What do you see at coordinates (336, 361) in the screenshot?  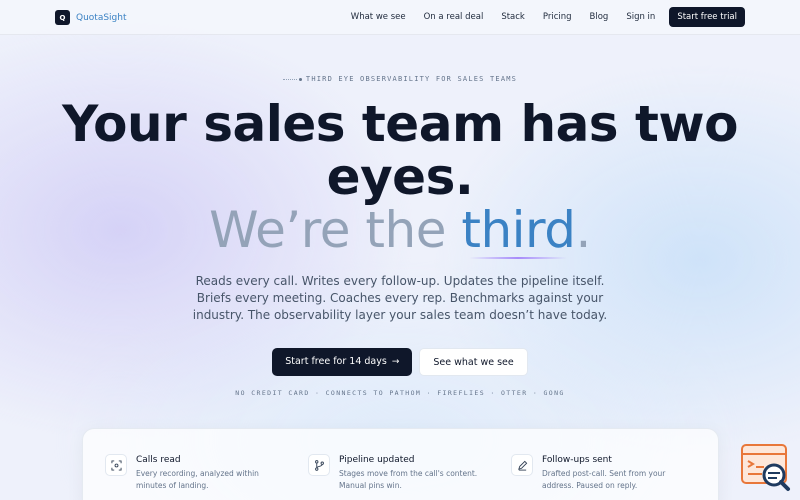 I see `primary-cta-label: Start free for 14 days` at bounding box center [336, 361].